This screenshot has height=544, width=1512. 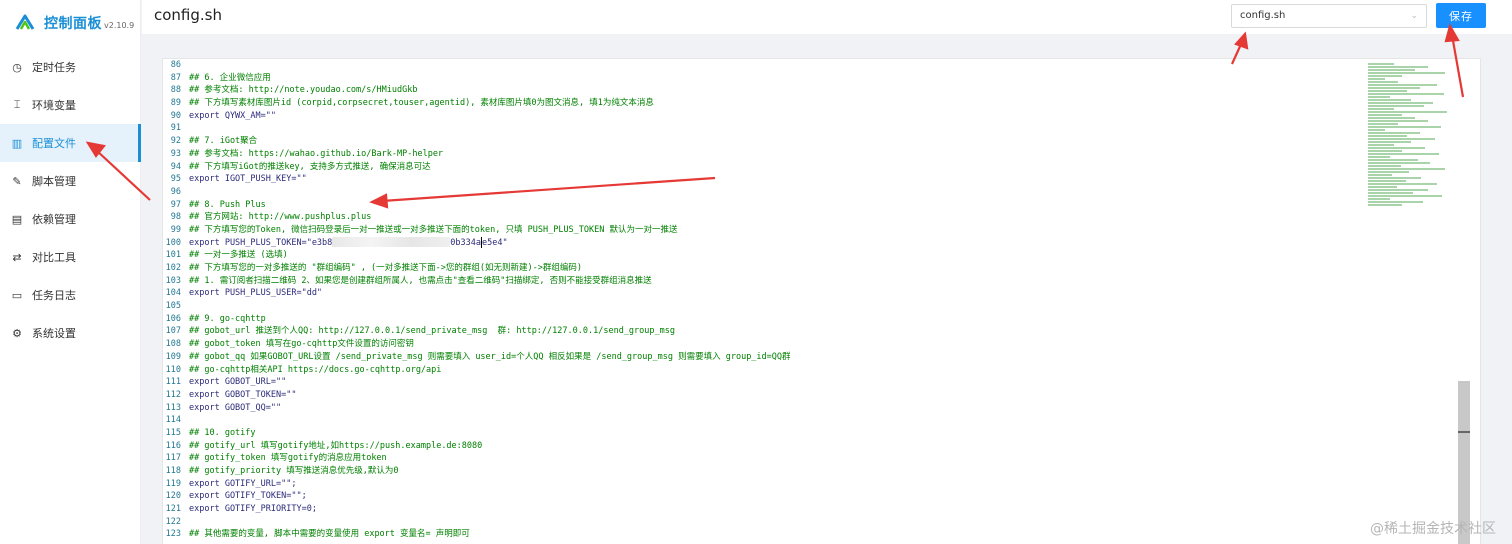 I want to click on line-number: 103, so click(x=173, y=280).